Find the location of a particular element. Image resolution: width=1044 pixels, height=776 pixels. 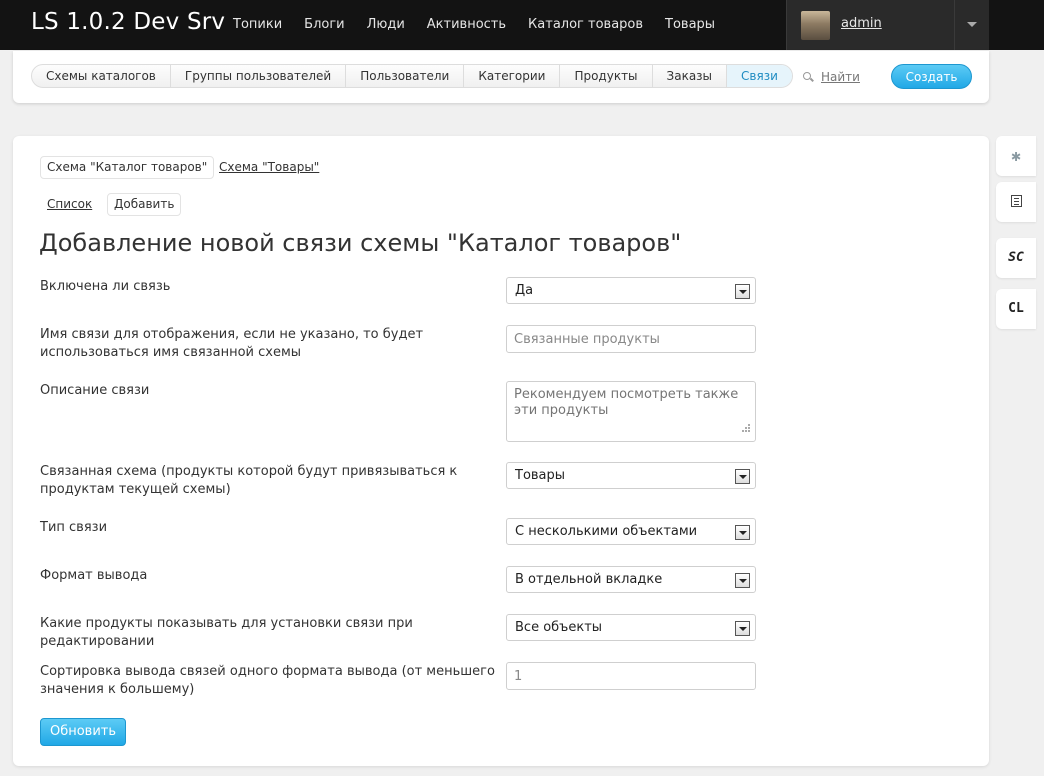

list-link: Список is located at coordinates (69, 204).